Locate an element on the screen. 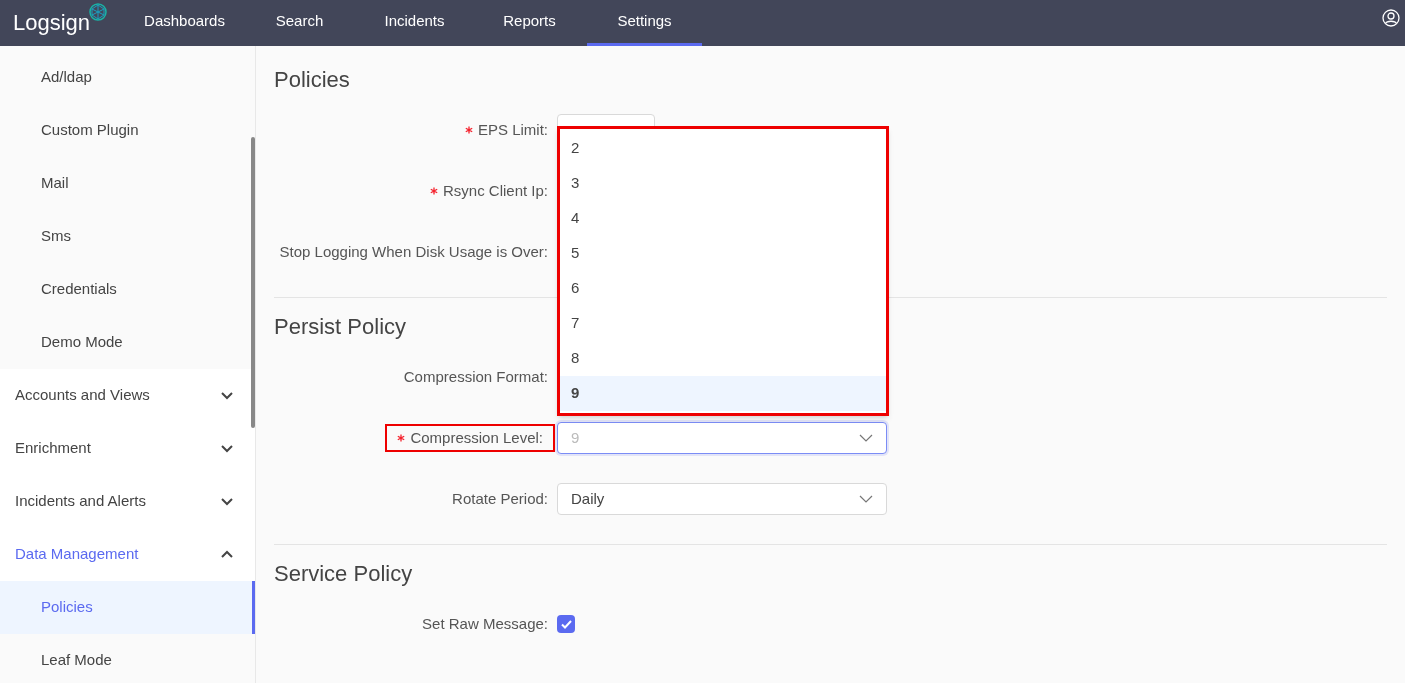  dropdown-option: 2 is located at coordinates (723, 148).